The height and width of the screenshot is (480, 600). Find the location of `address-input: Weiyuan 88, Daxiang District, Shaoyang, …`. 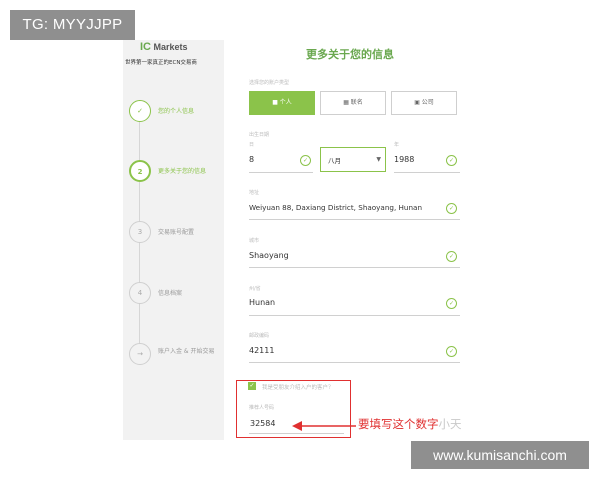

address-input: Weiyuan 88, Daxiang District, Shaoyang, … is located at coordinates (335, 207).